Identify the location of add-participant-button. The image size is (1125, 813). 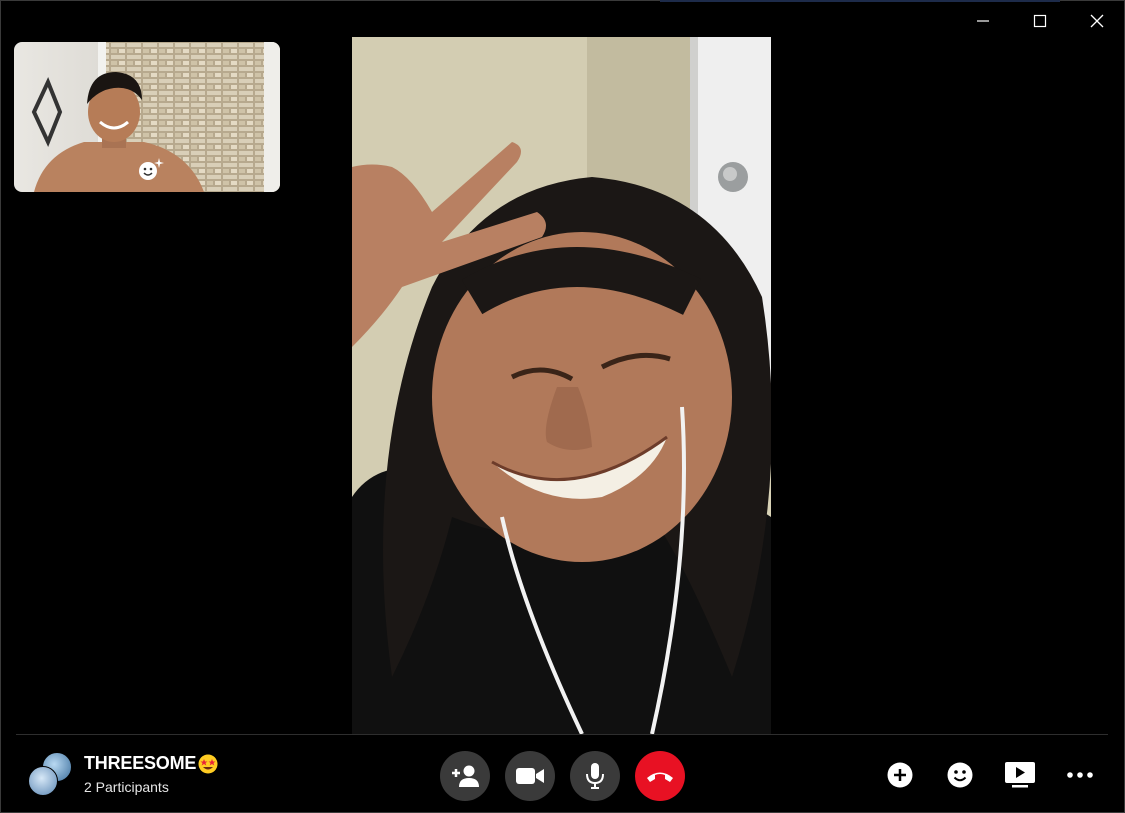
(465, 776).